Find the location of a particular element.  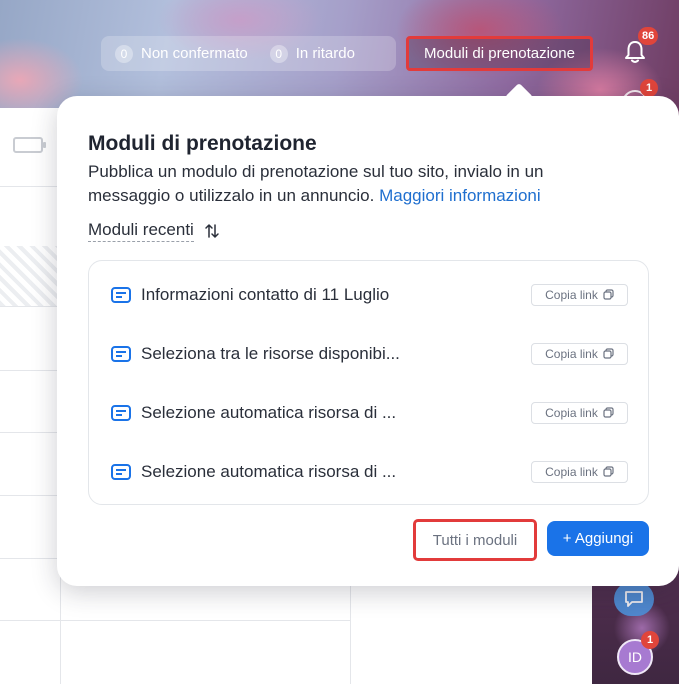

recent-forms-sort: Moduli recenti is located at coordinates (154, 231).